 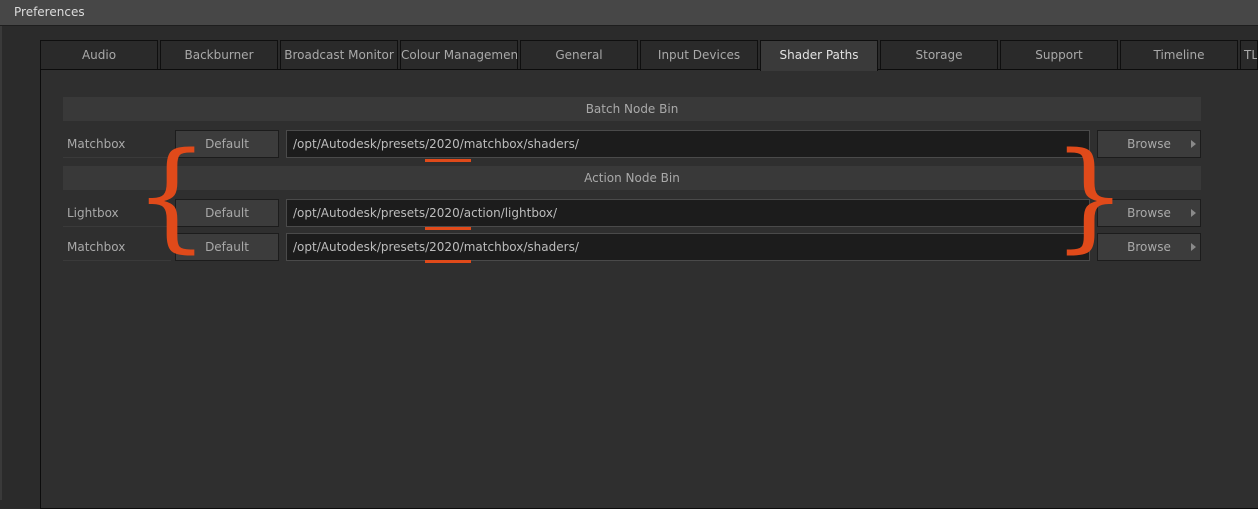 What do you see at coordinates (699, 54) in the screenshot?
I see `tab-input-devices: Input Devices` at bounding box center [699, 54].